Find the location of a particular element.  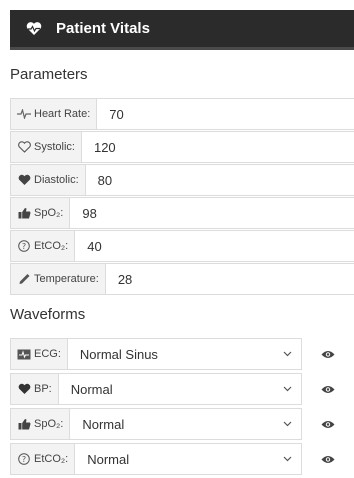

spo2-input: 98 is located at coordinates (83, 213).